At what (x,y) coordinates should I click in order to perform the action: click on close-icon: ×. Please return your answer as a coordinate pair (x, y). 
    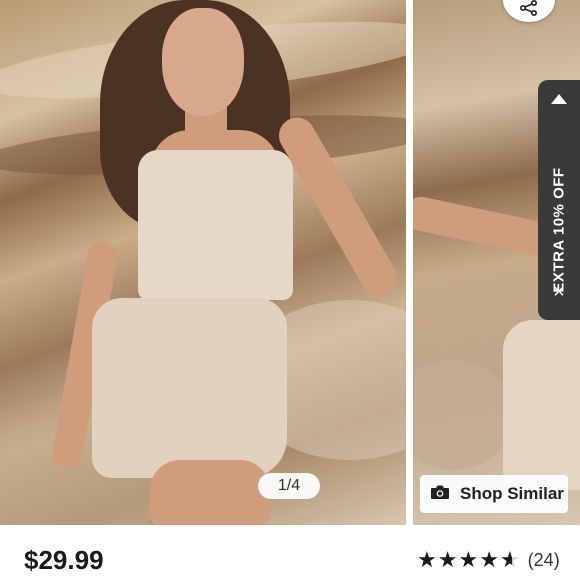
    Looking at the image, I should click on (559, 292).